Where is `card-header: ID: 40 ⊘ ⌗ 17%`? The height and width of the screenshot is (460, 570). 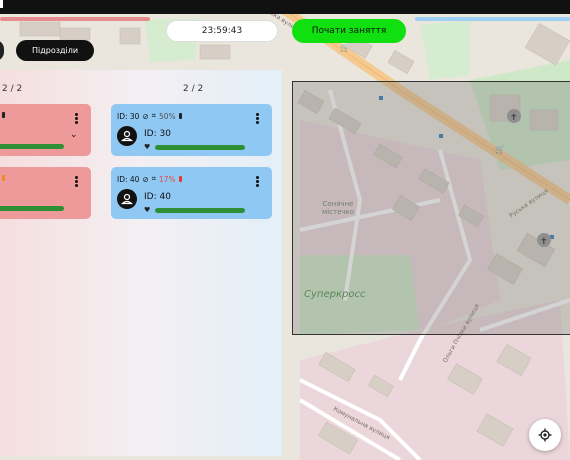 card-header: ID: 40 ⊘ ⌗ 17% is located at coordinates (149, 179).